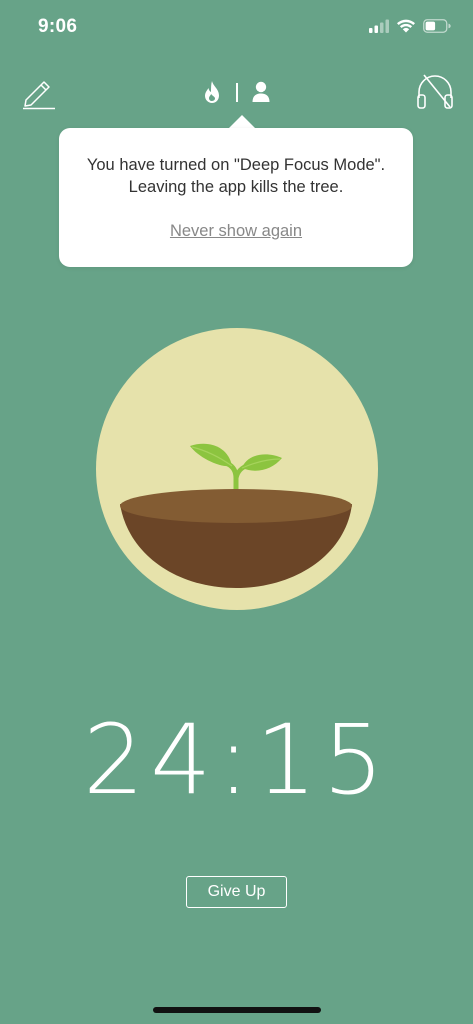 The image size is (473, 1024). I want to click on status-icons, so click(410, 25).